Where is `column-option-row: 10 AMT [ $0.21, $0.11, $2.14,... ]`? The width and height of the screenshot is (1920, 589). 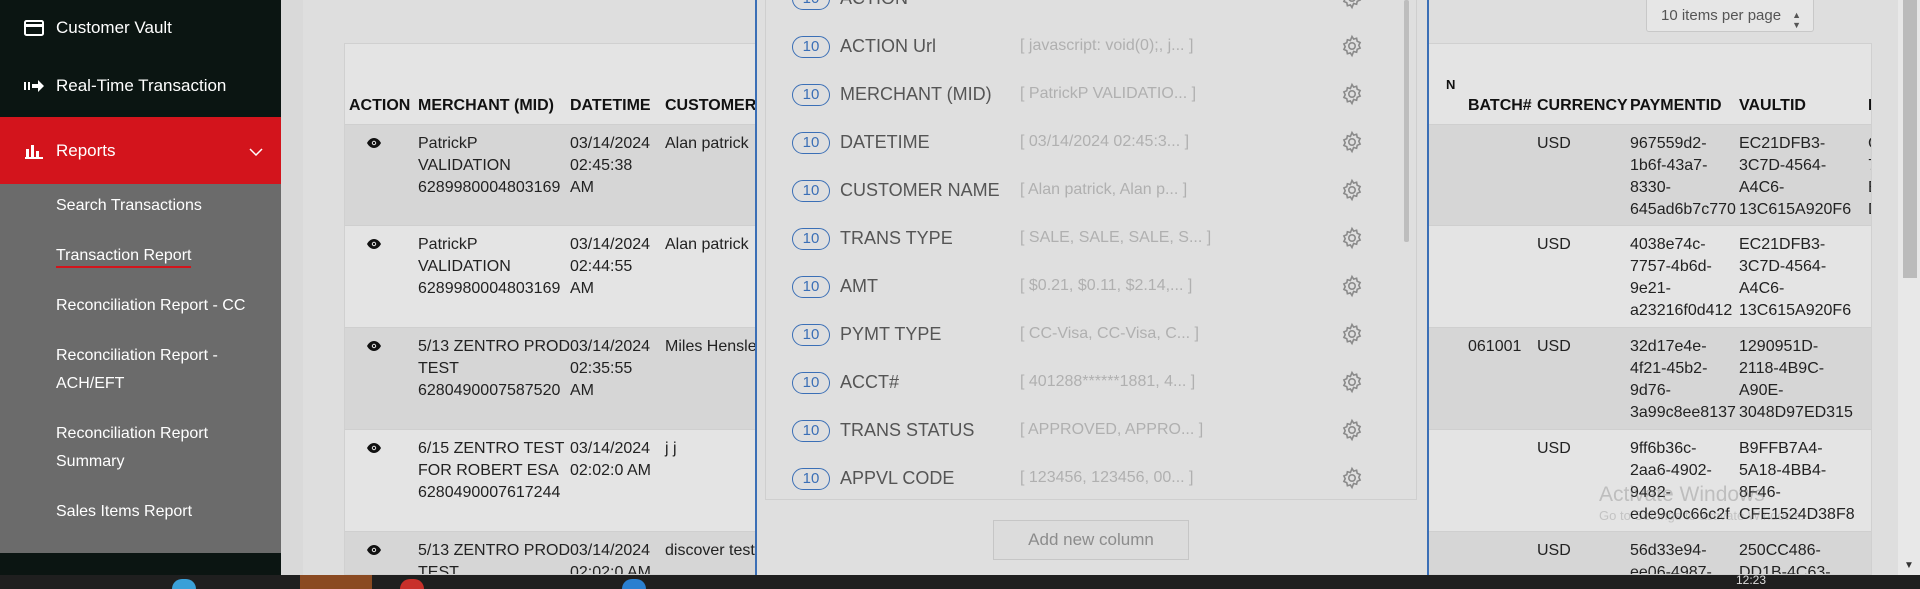
column-option-row: 10 AMT [ $0.21, $0.11, $2.14,... ] is located at coordinates (1082, 288).